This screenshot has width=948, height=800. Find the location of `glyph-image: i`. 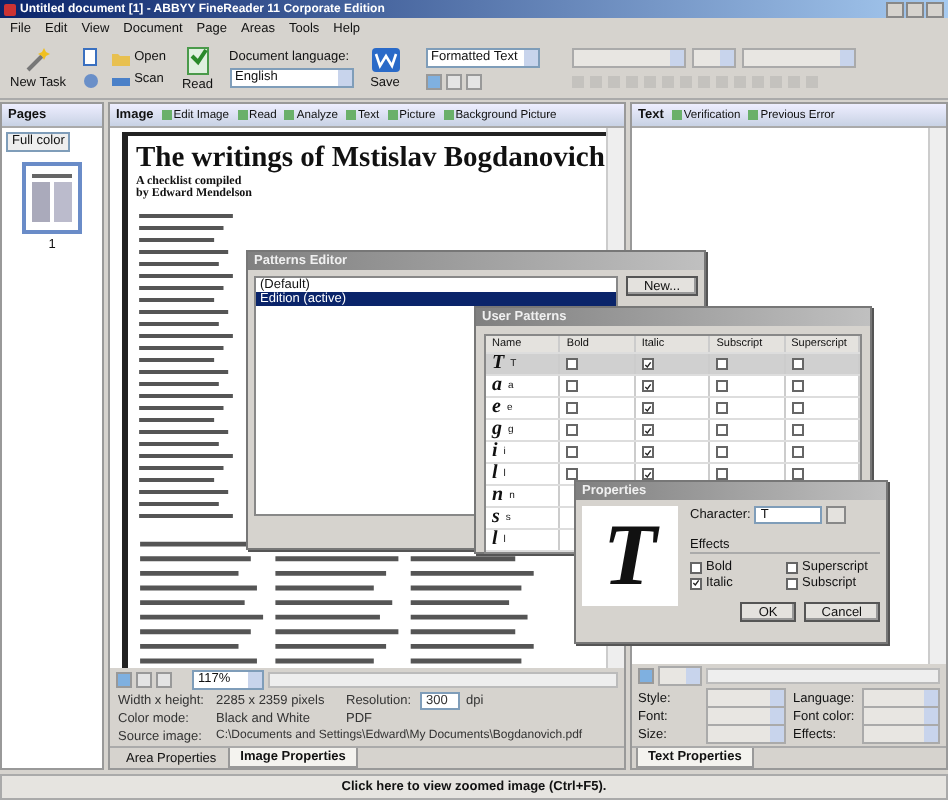

glyph-image: i is located at coordinates (495, 452).